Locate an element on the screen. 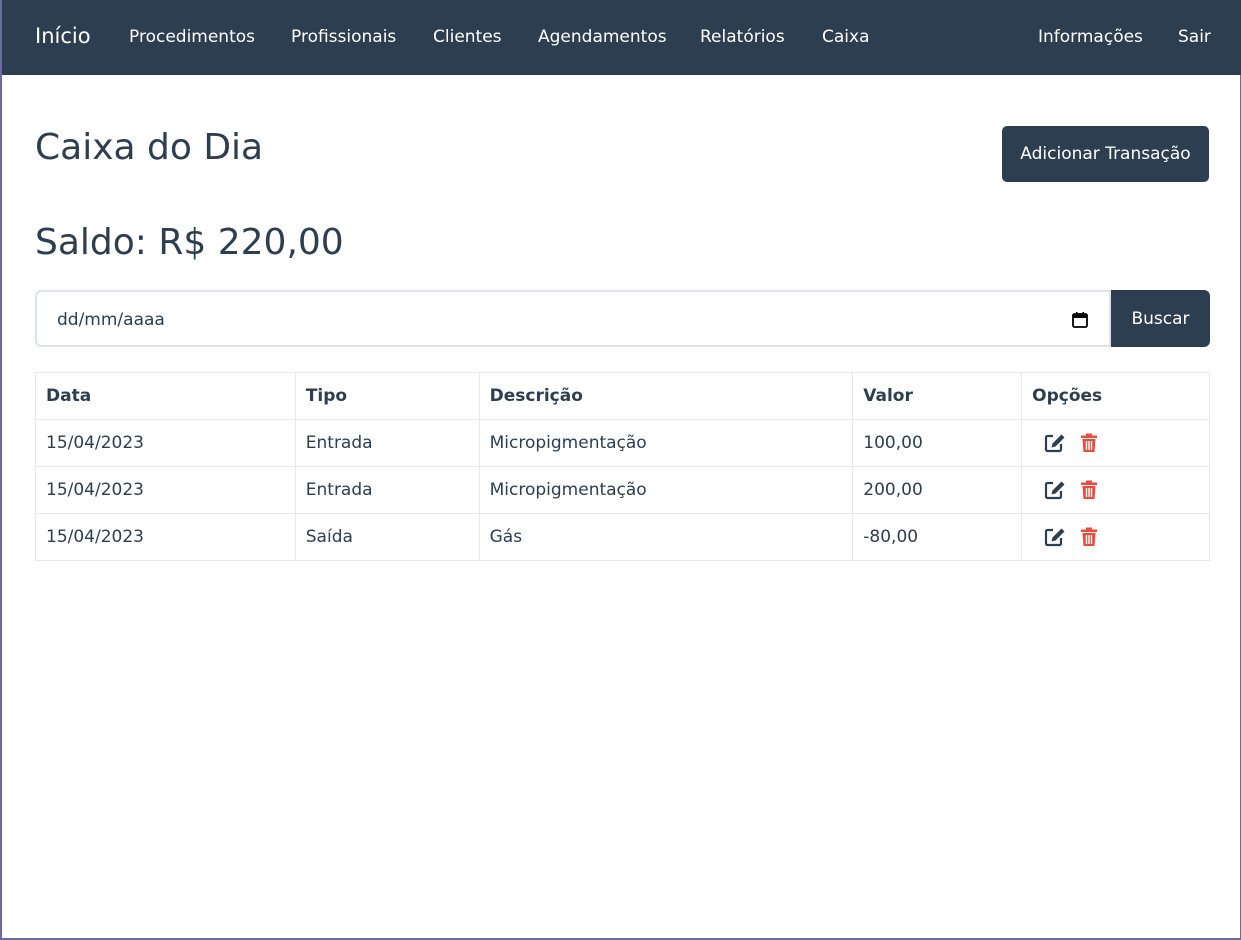 This screenshot has width=1241, height=940. add-transaction-button: Adicionar Transação is located at coordinates (1105, 154).